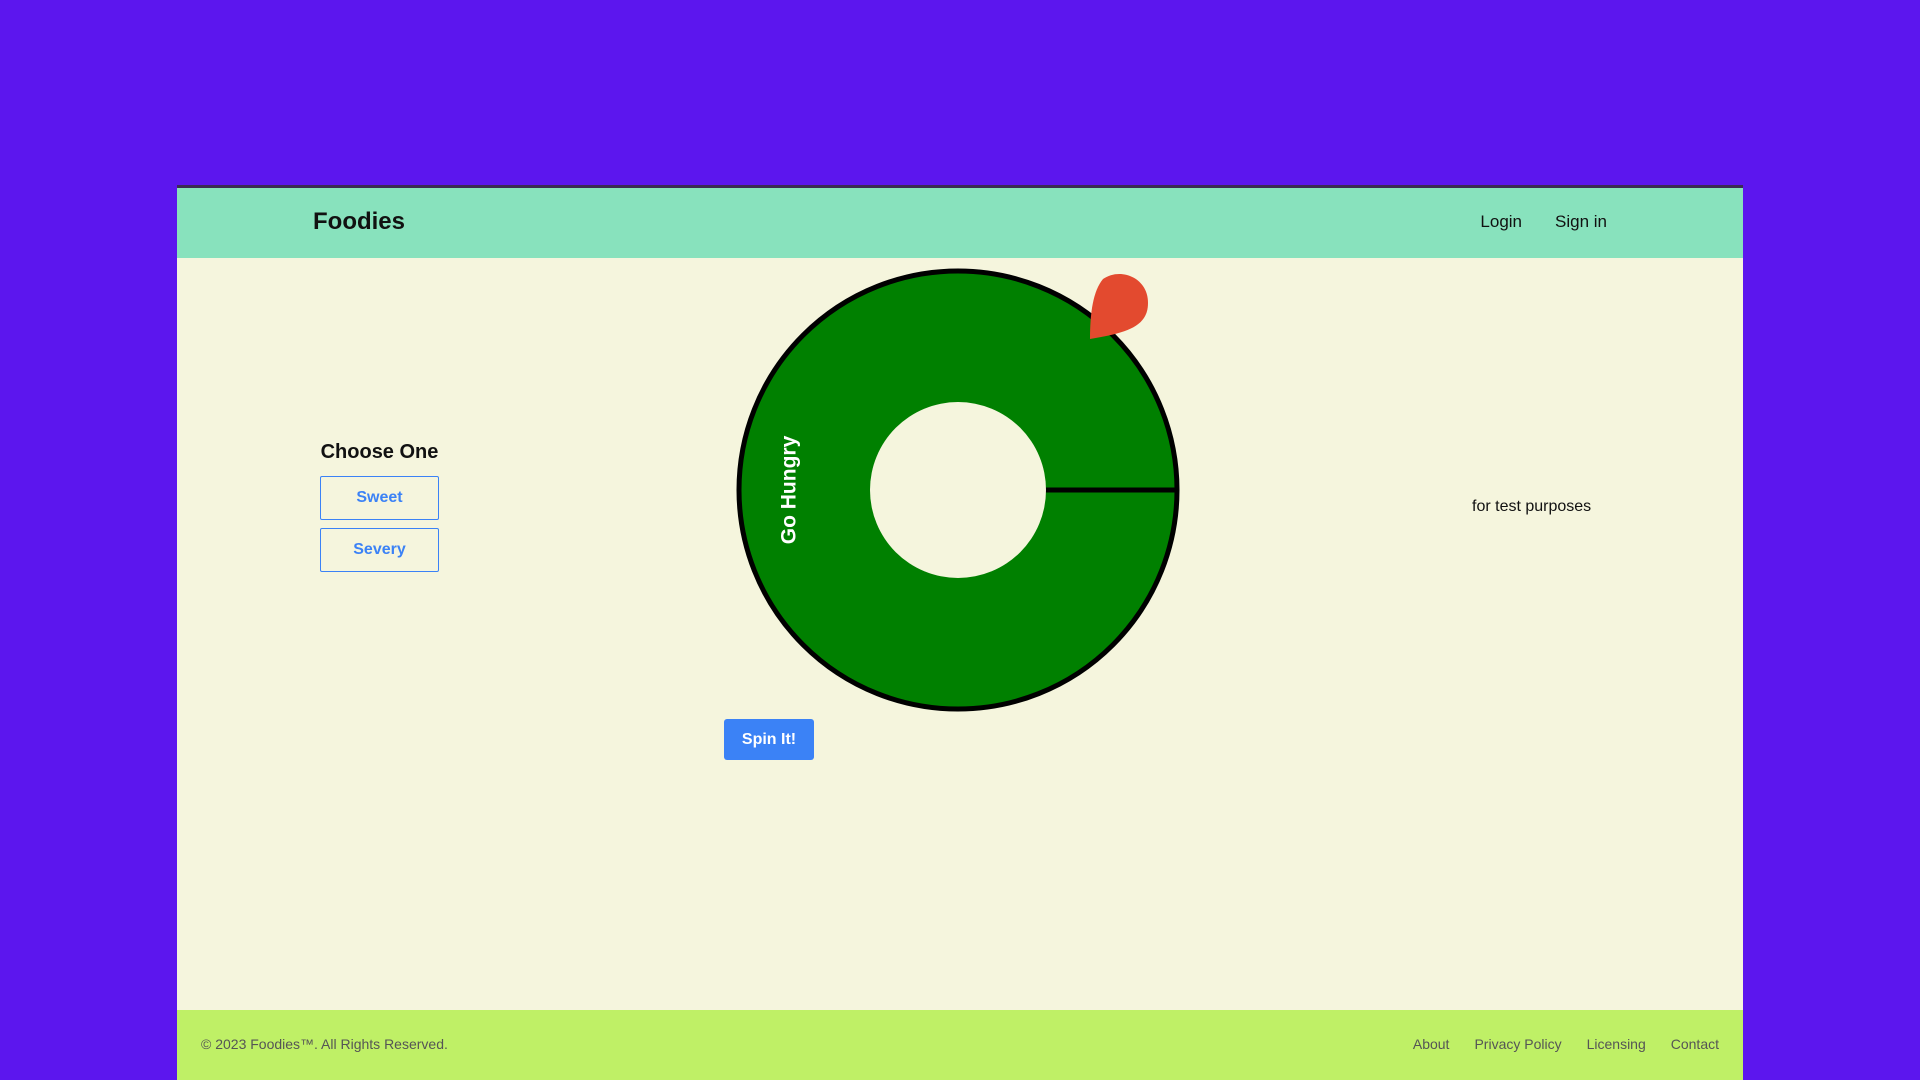 This screenshot has height=1080, width=1920. I want to click on spin-button: Spin It!, so click(769, 739).